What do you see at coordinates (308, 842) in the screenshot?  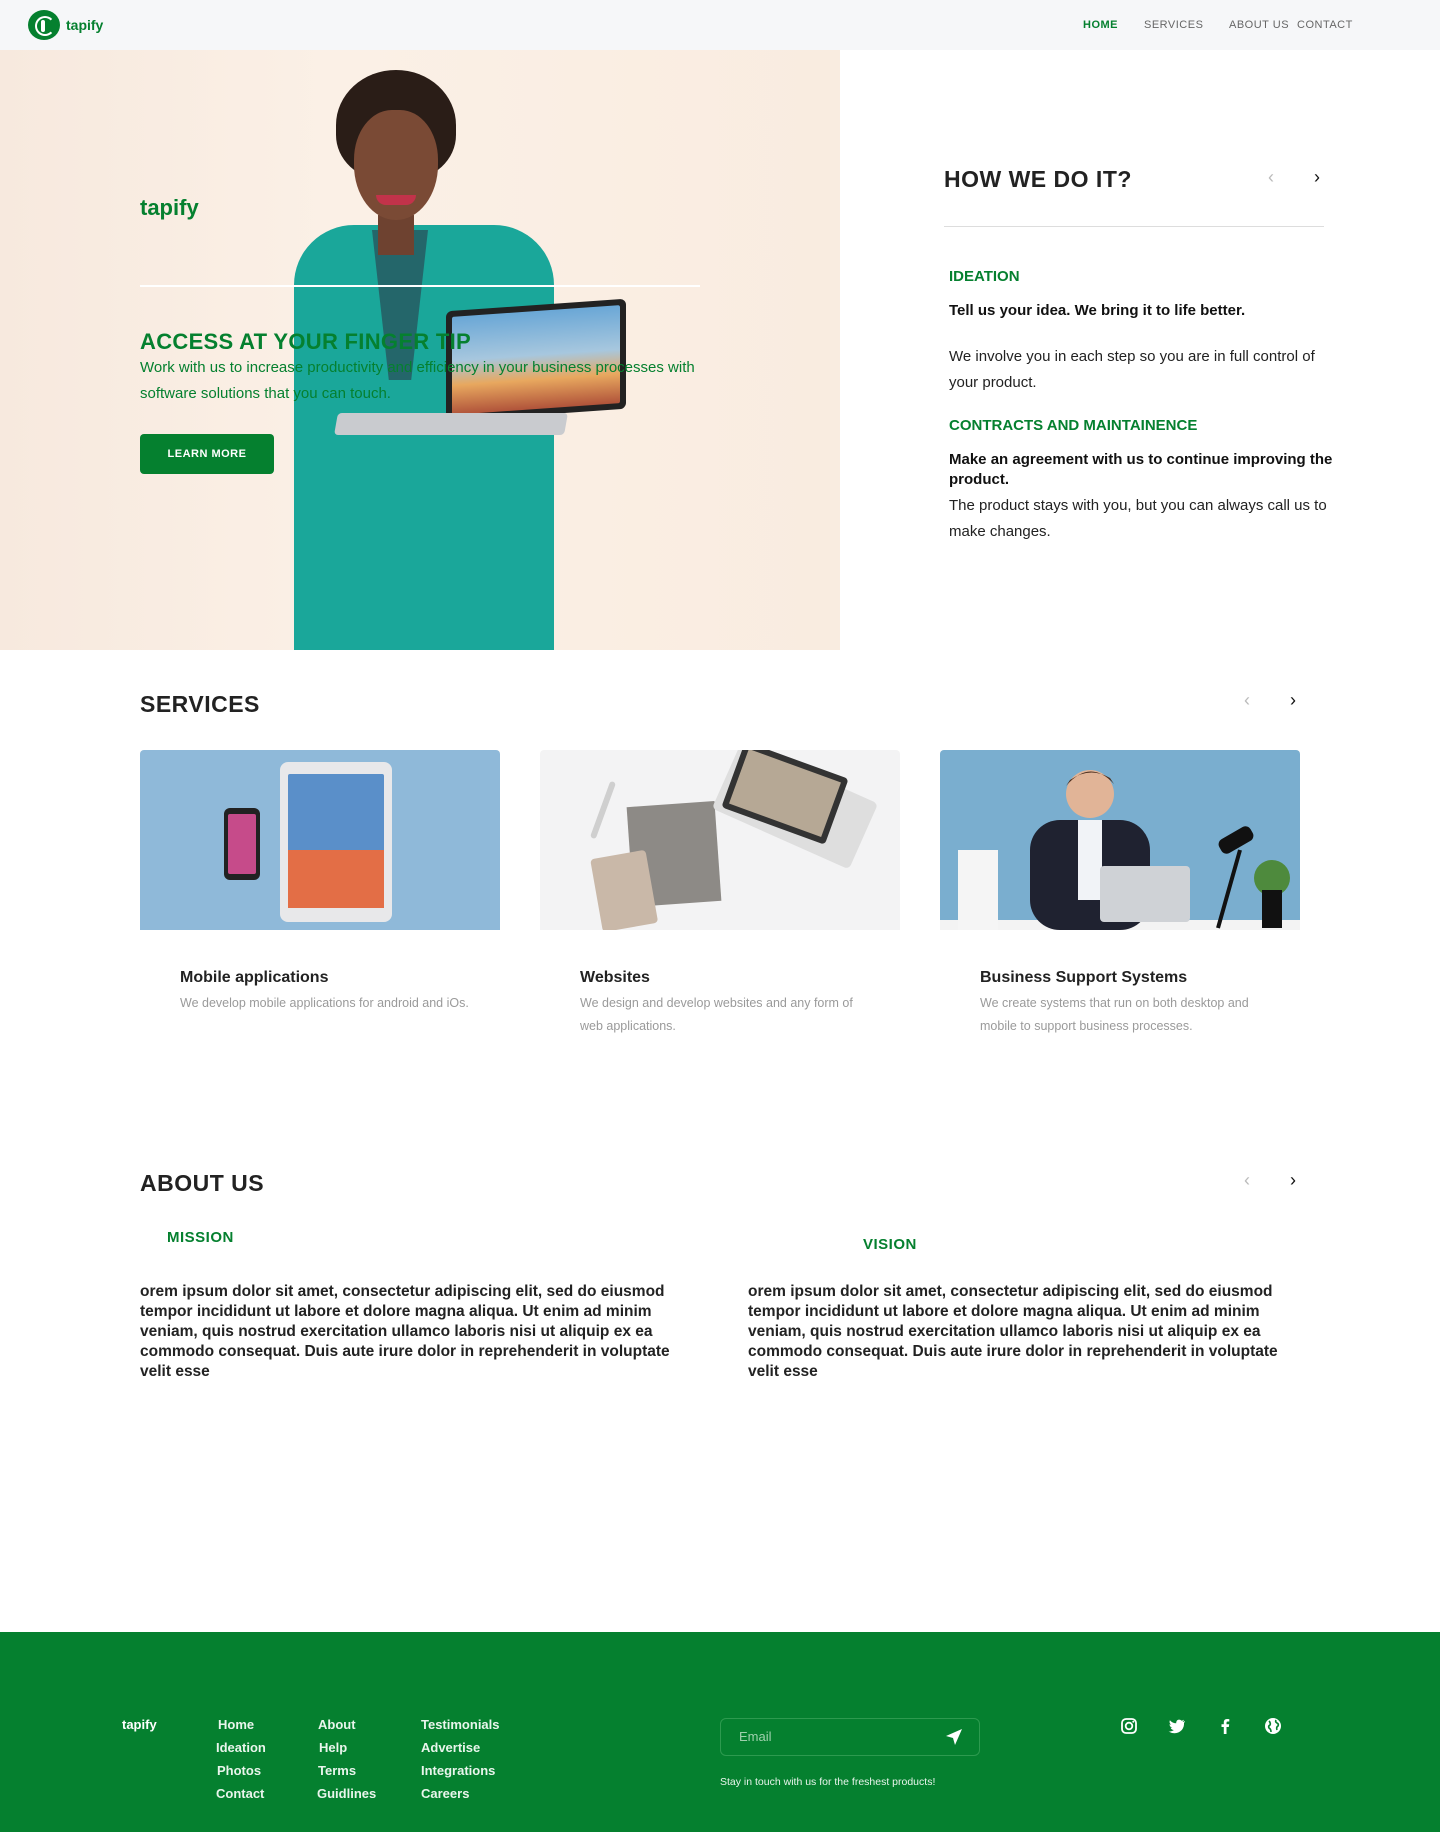 I see `devices-illustration` at bounding box center [308, 842].